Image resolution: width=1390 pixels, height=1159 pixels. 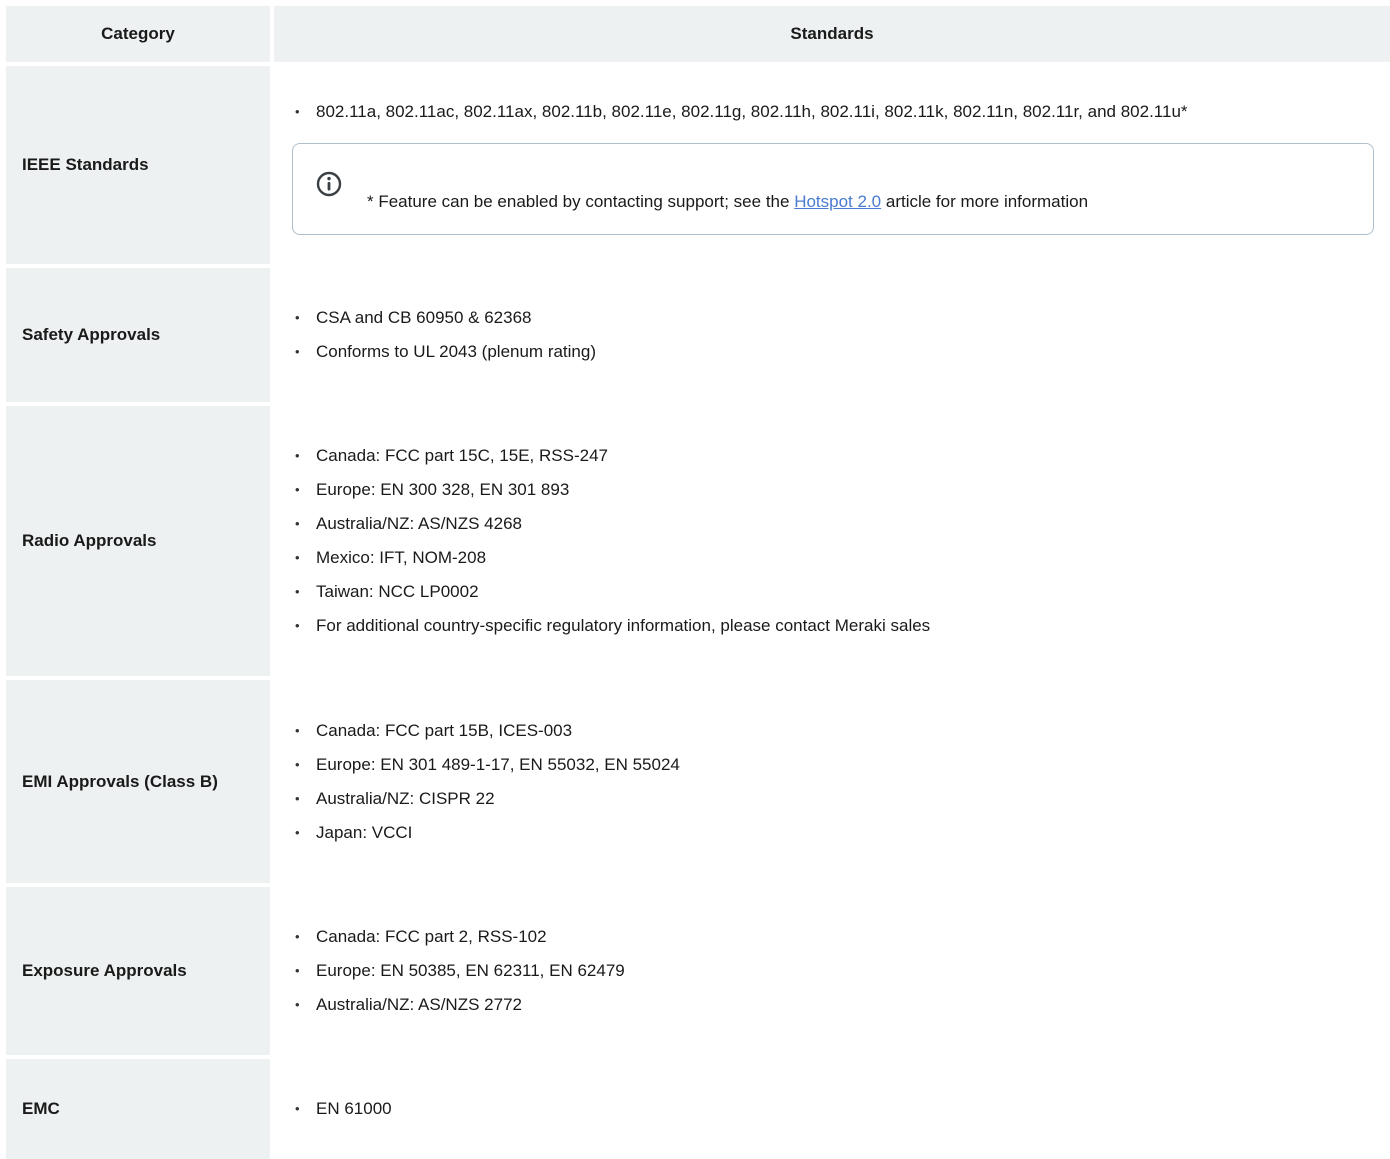 What do you see at coordinates (138, 165) in the screenshot?
I see `row-category: IEEE Standards` at bounding box center [138, 165].